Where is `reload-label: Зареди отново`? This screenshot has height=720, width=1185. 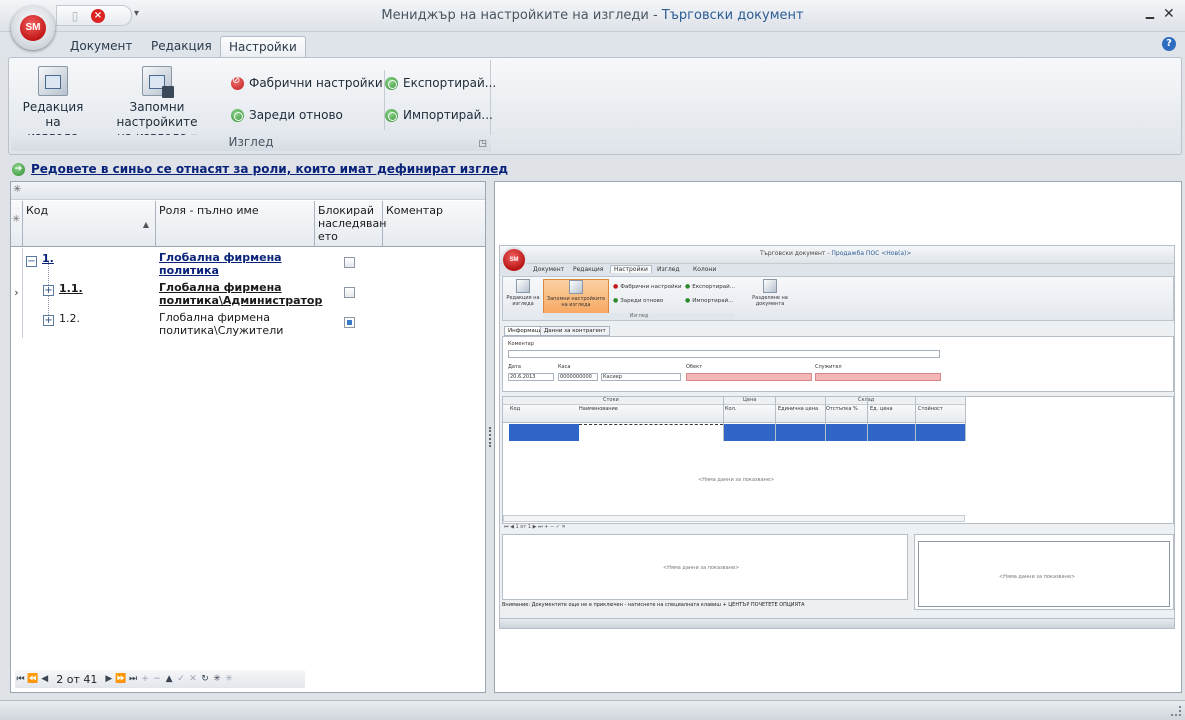
reload-label: Зареди отново is located at coordinates (296, 115).